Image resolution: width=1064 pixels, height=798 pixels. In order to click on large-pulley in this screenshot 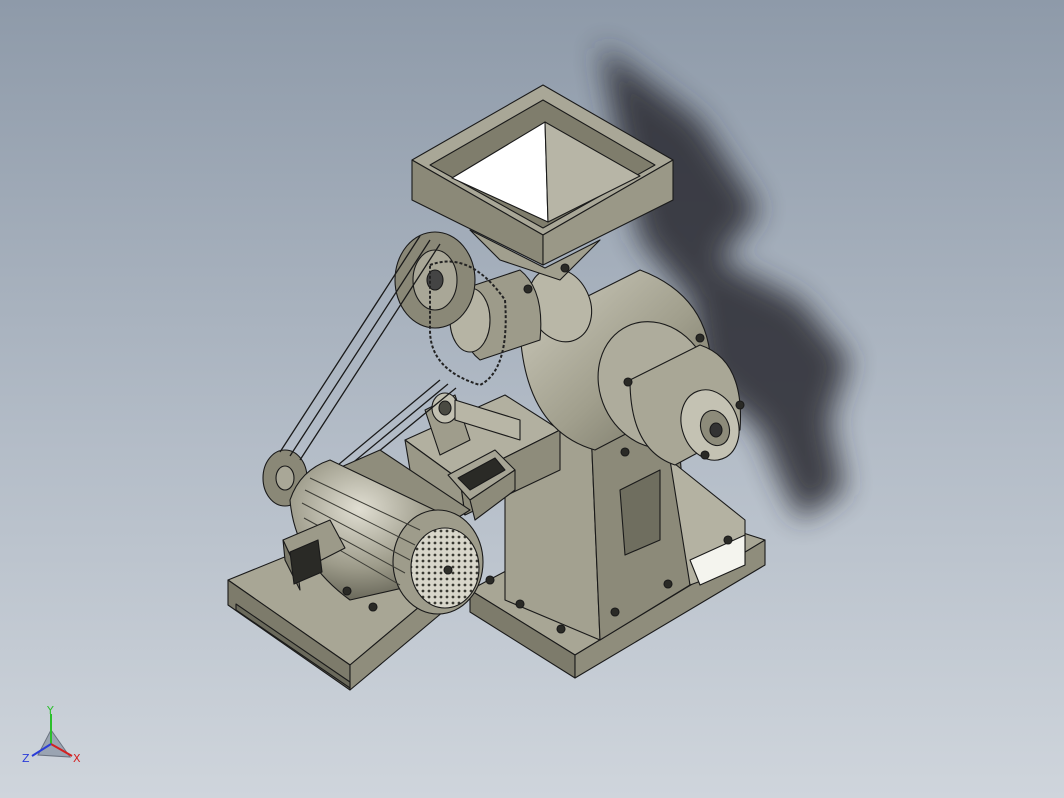, I will do `click(435, 280)`.